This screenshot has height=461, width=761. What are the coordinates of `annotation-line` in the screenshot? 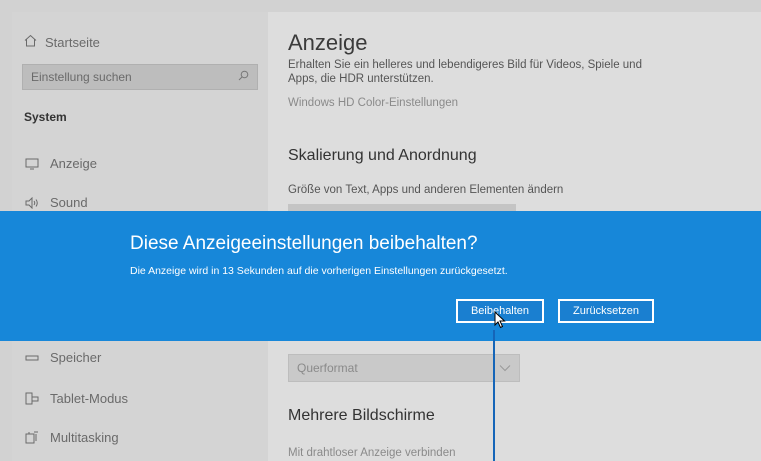 It's located at (494, 395).